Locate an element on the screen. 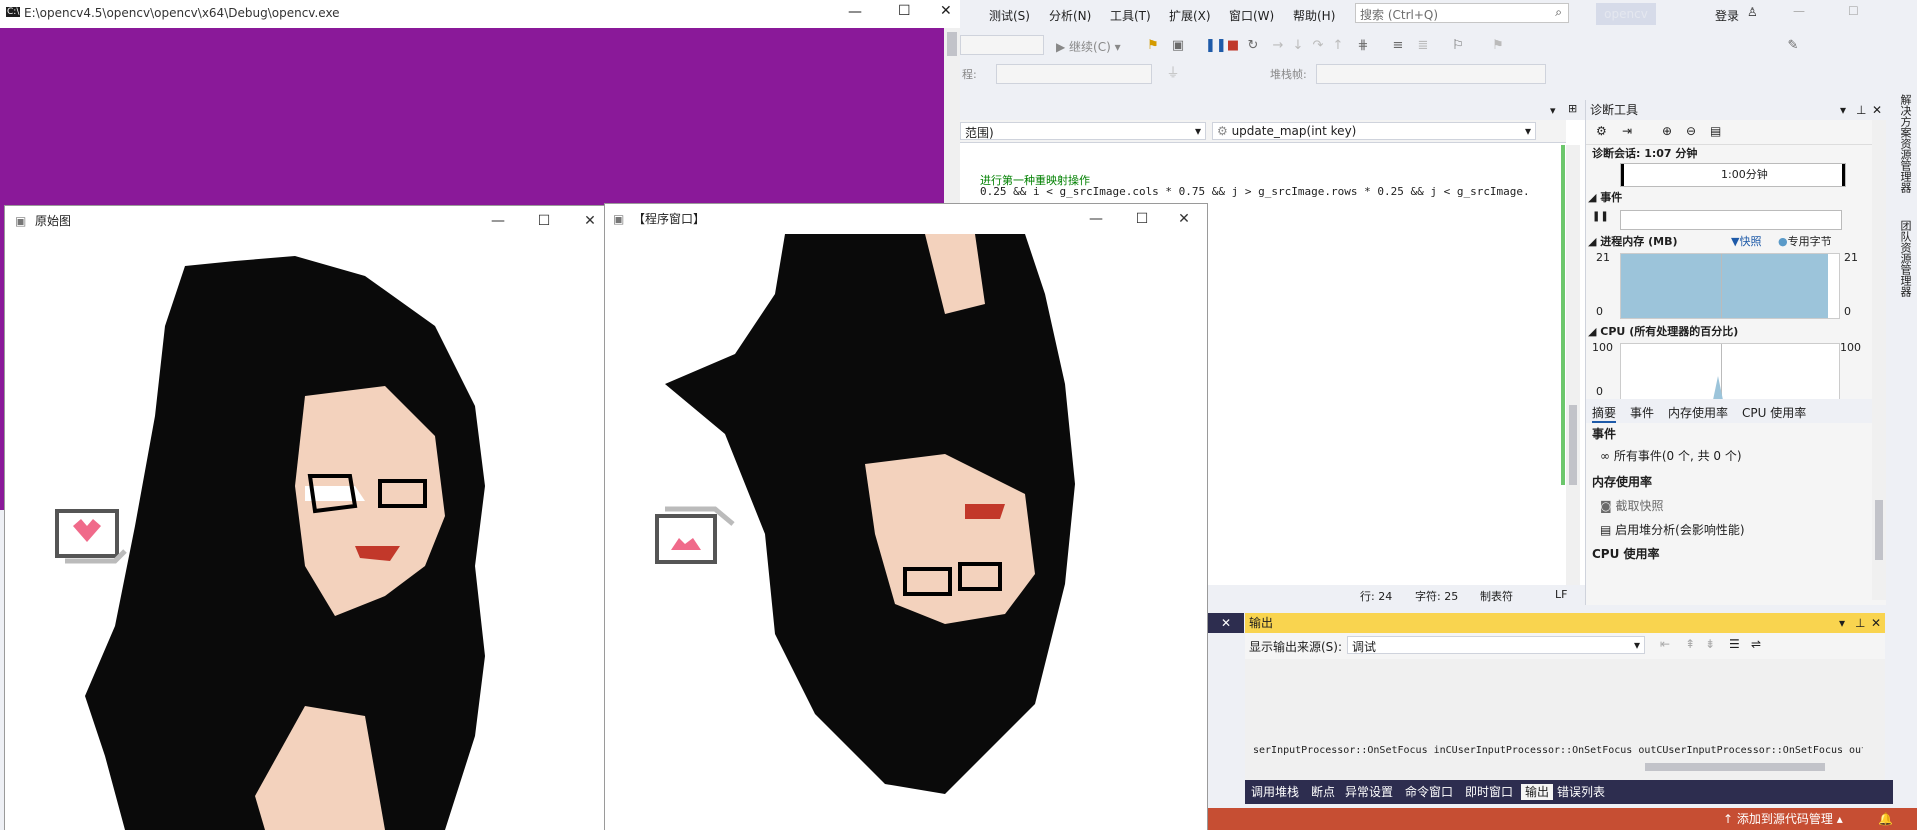 This screenshot has width=1917, height=830. output-hscroll is located at coordinates (1735, 767).